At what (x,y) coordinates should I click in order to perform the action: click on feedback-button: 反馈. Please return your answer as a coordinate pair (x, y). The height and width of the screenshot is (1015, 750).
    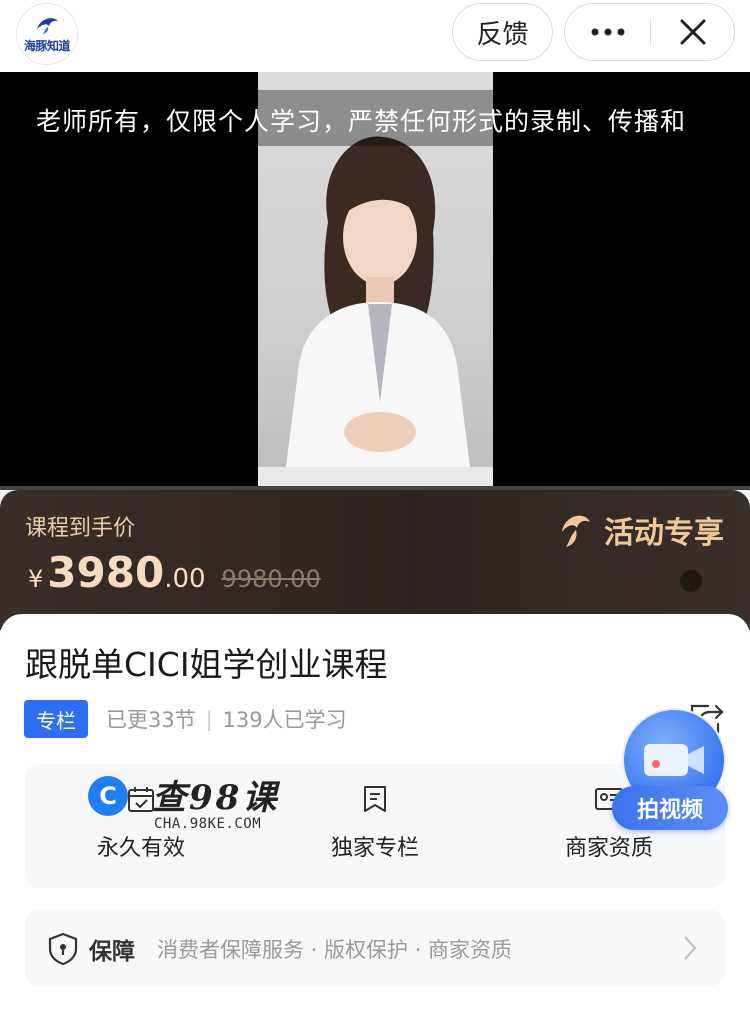
    Looking at the image, I should click on (502, 32).